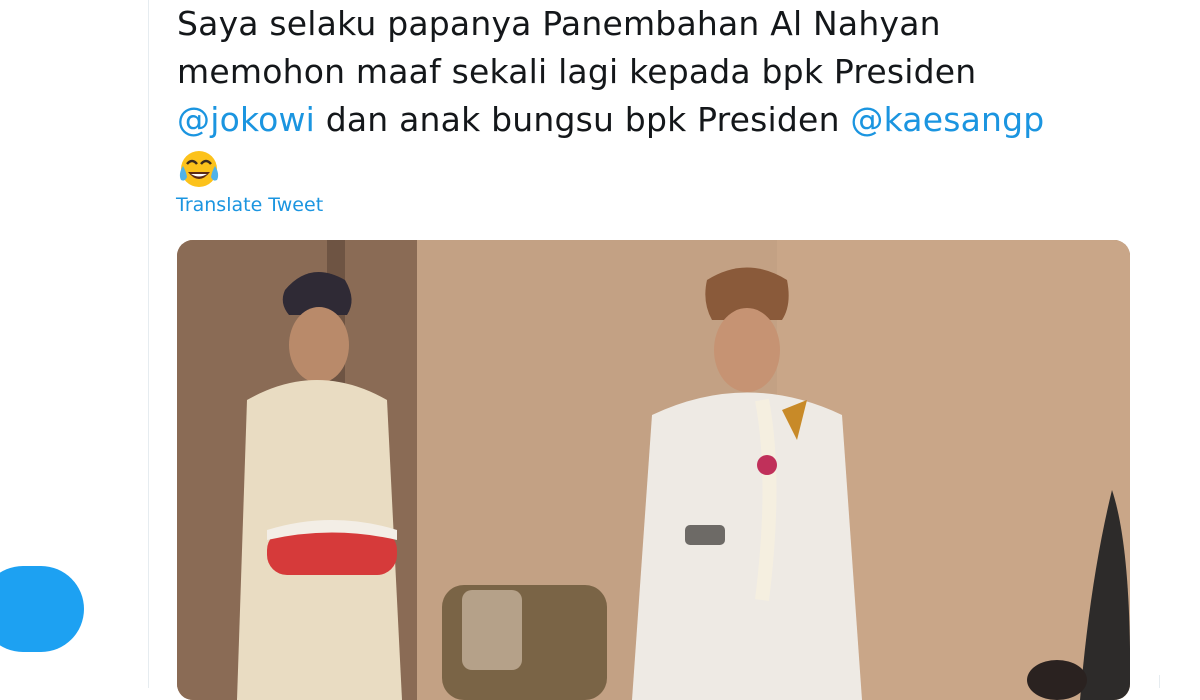  I want to click on right-sidebar-background, so click(1179, 337).